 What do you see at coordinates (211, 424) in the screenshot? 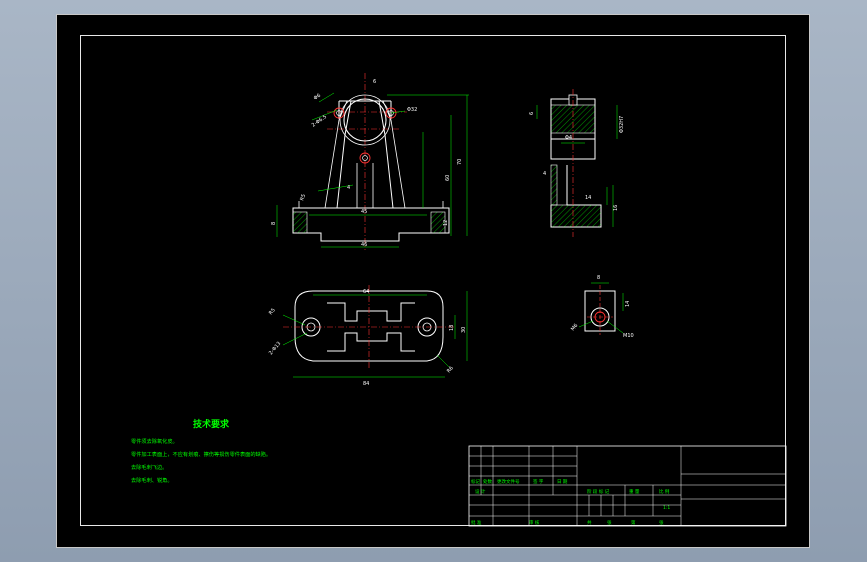
I see `notes-title: 技术要求` at bounding box center [211, 424].